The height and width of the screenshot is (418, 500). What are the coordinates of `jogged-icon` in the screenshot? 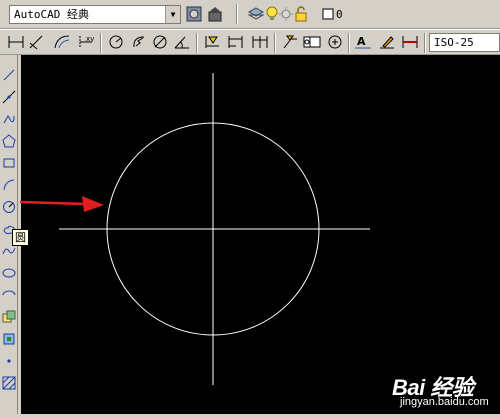 It's located at (139, 42).